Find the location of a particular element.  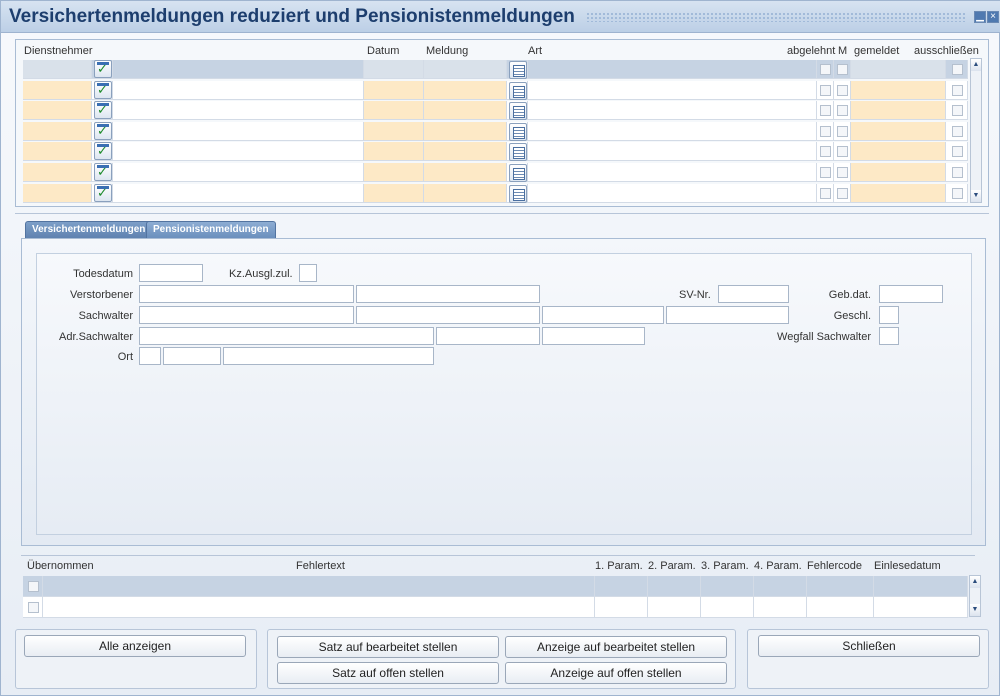

satz-offen-button: Satz auf offen stellen is located at coordinates (388, 673).